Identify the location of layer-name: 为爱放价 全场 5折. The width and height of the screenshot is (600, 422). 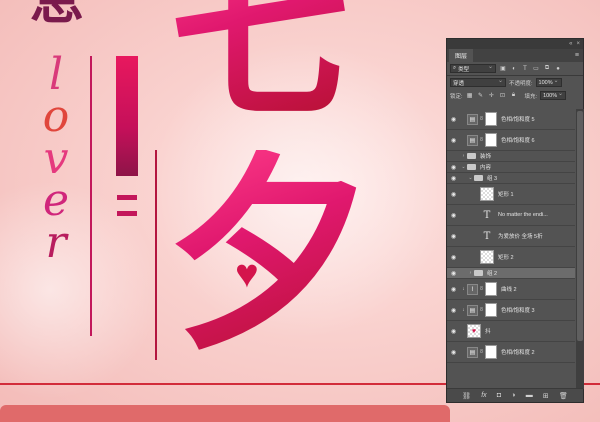
(520, 236).